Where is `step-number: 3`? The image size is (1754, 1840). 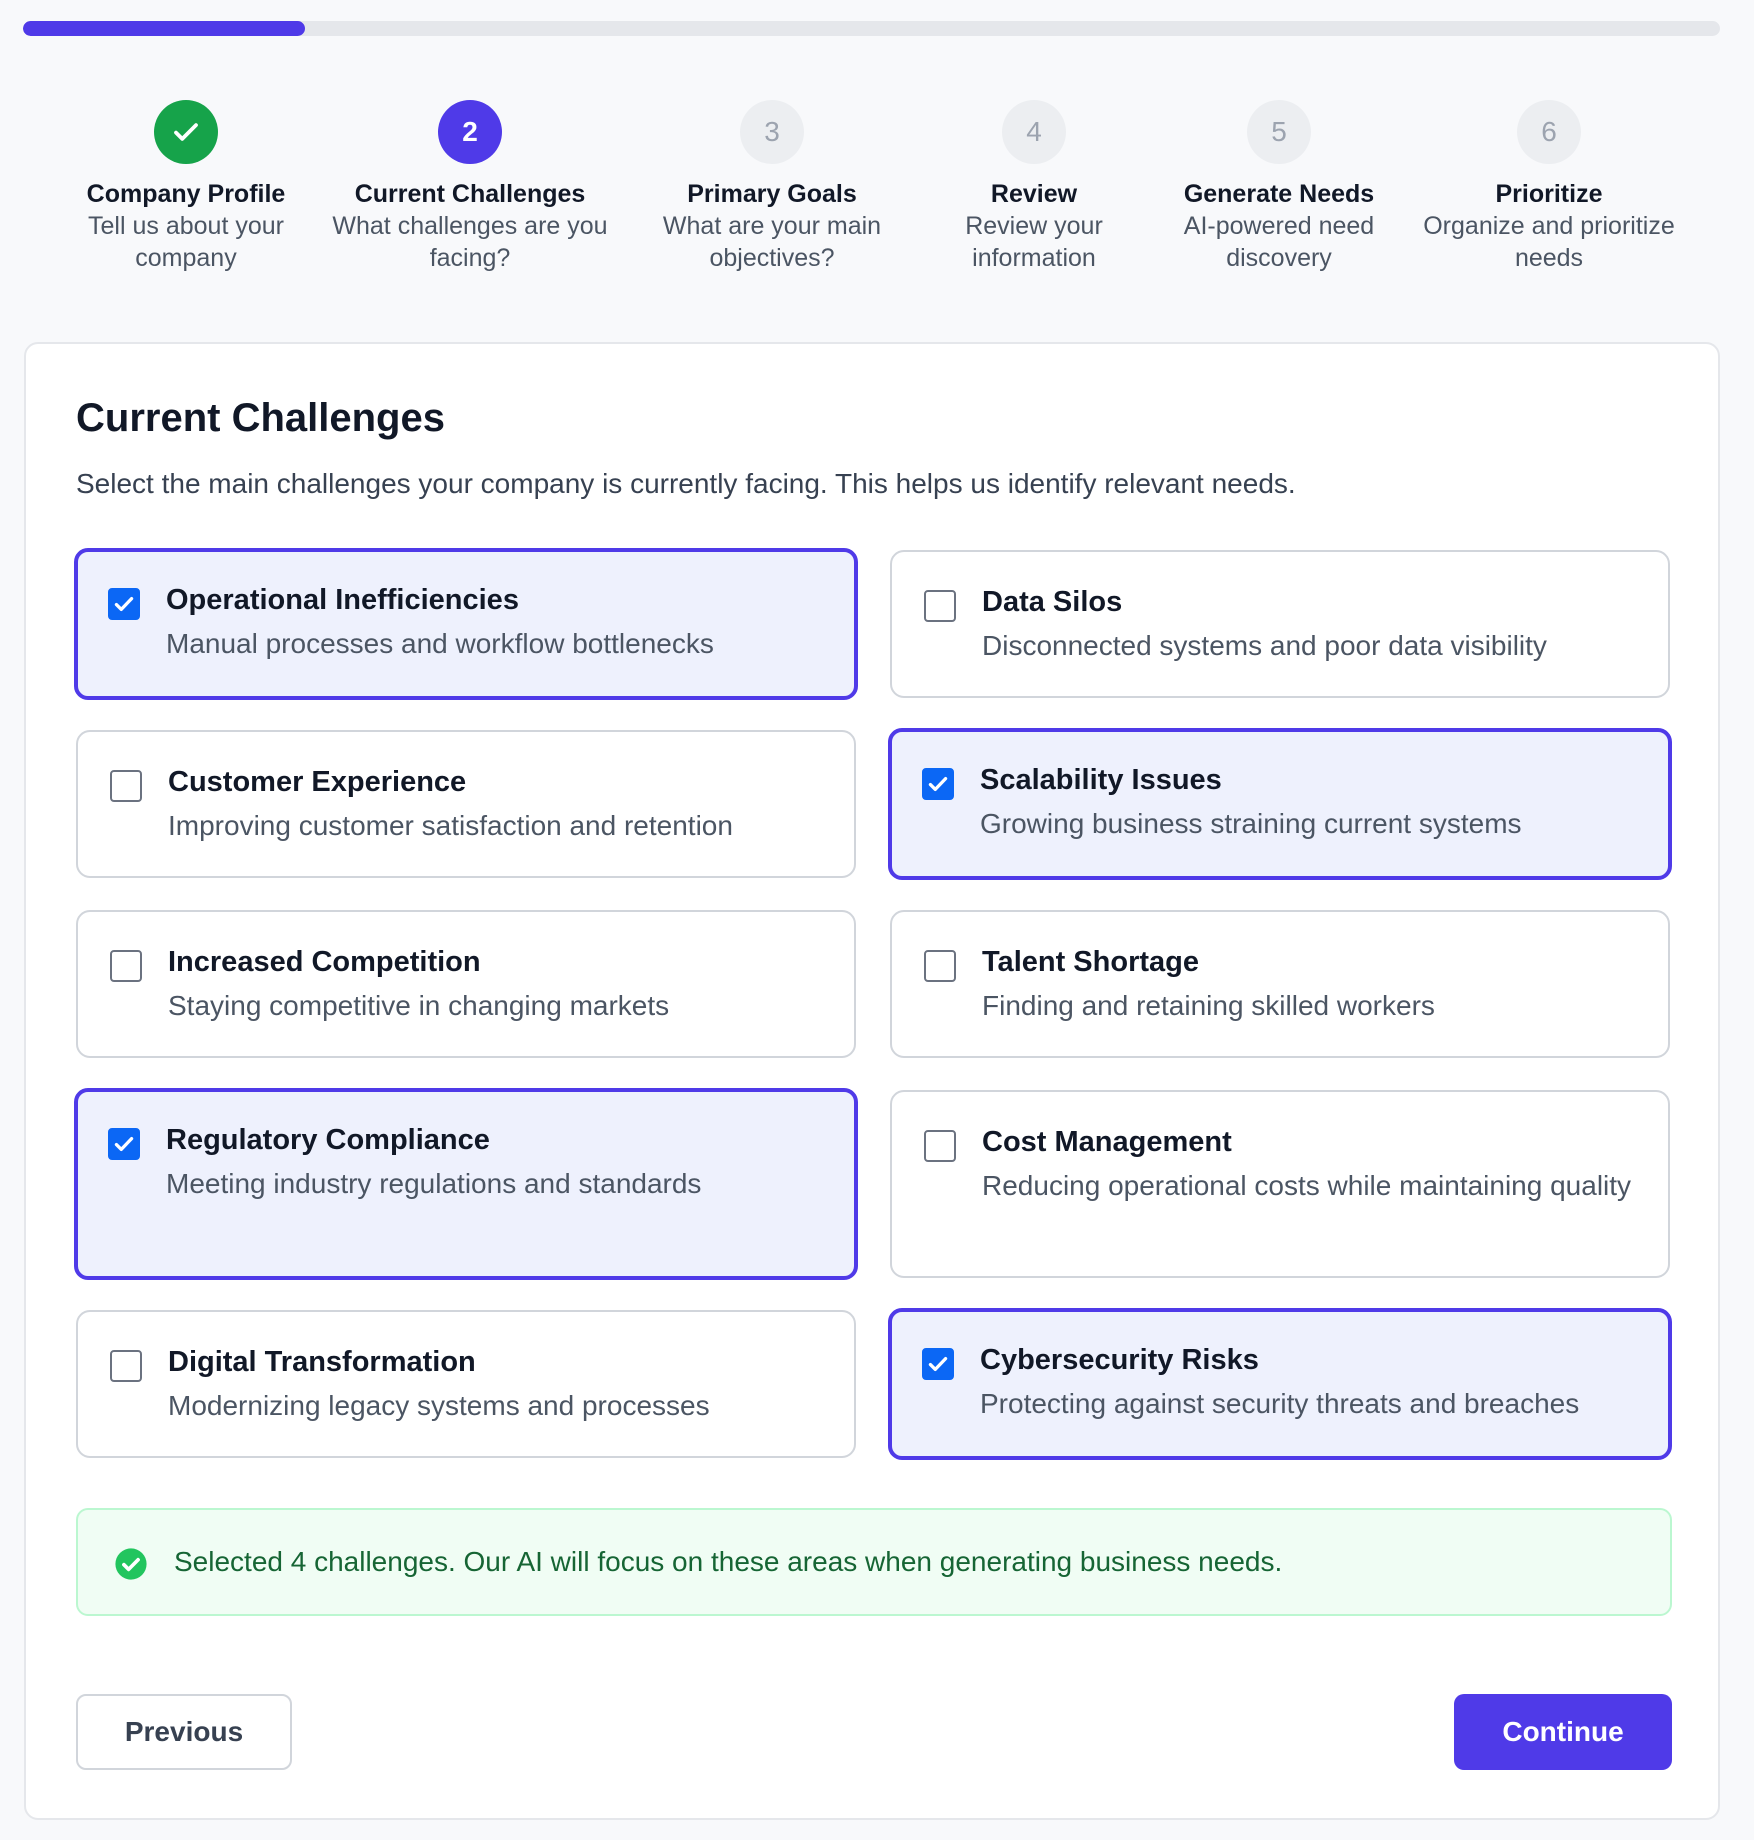
step-number: 3 is located at coordinates (772, 132).